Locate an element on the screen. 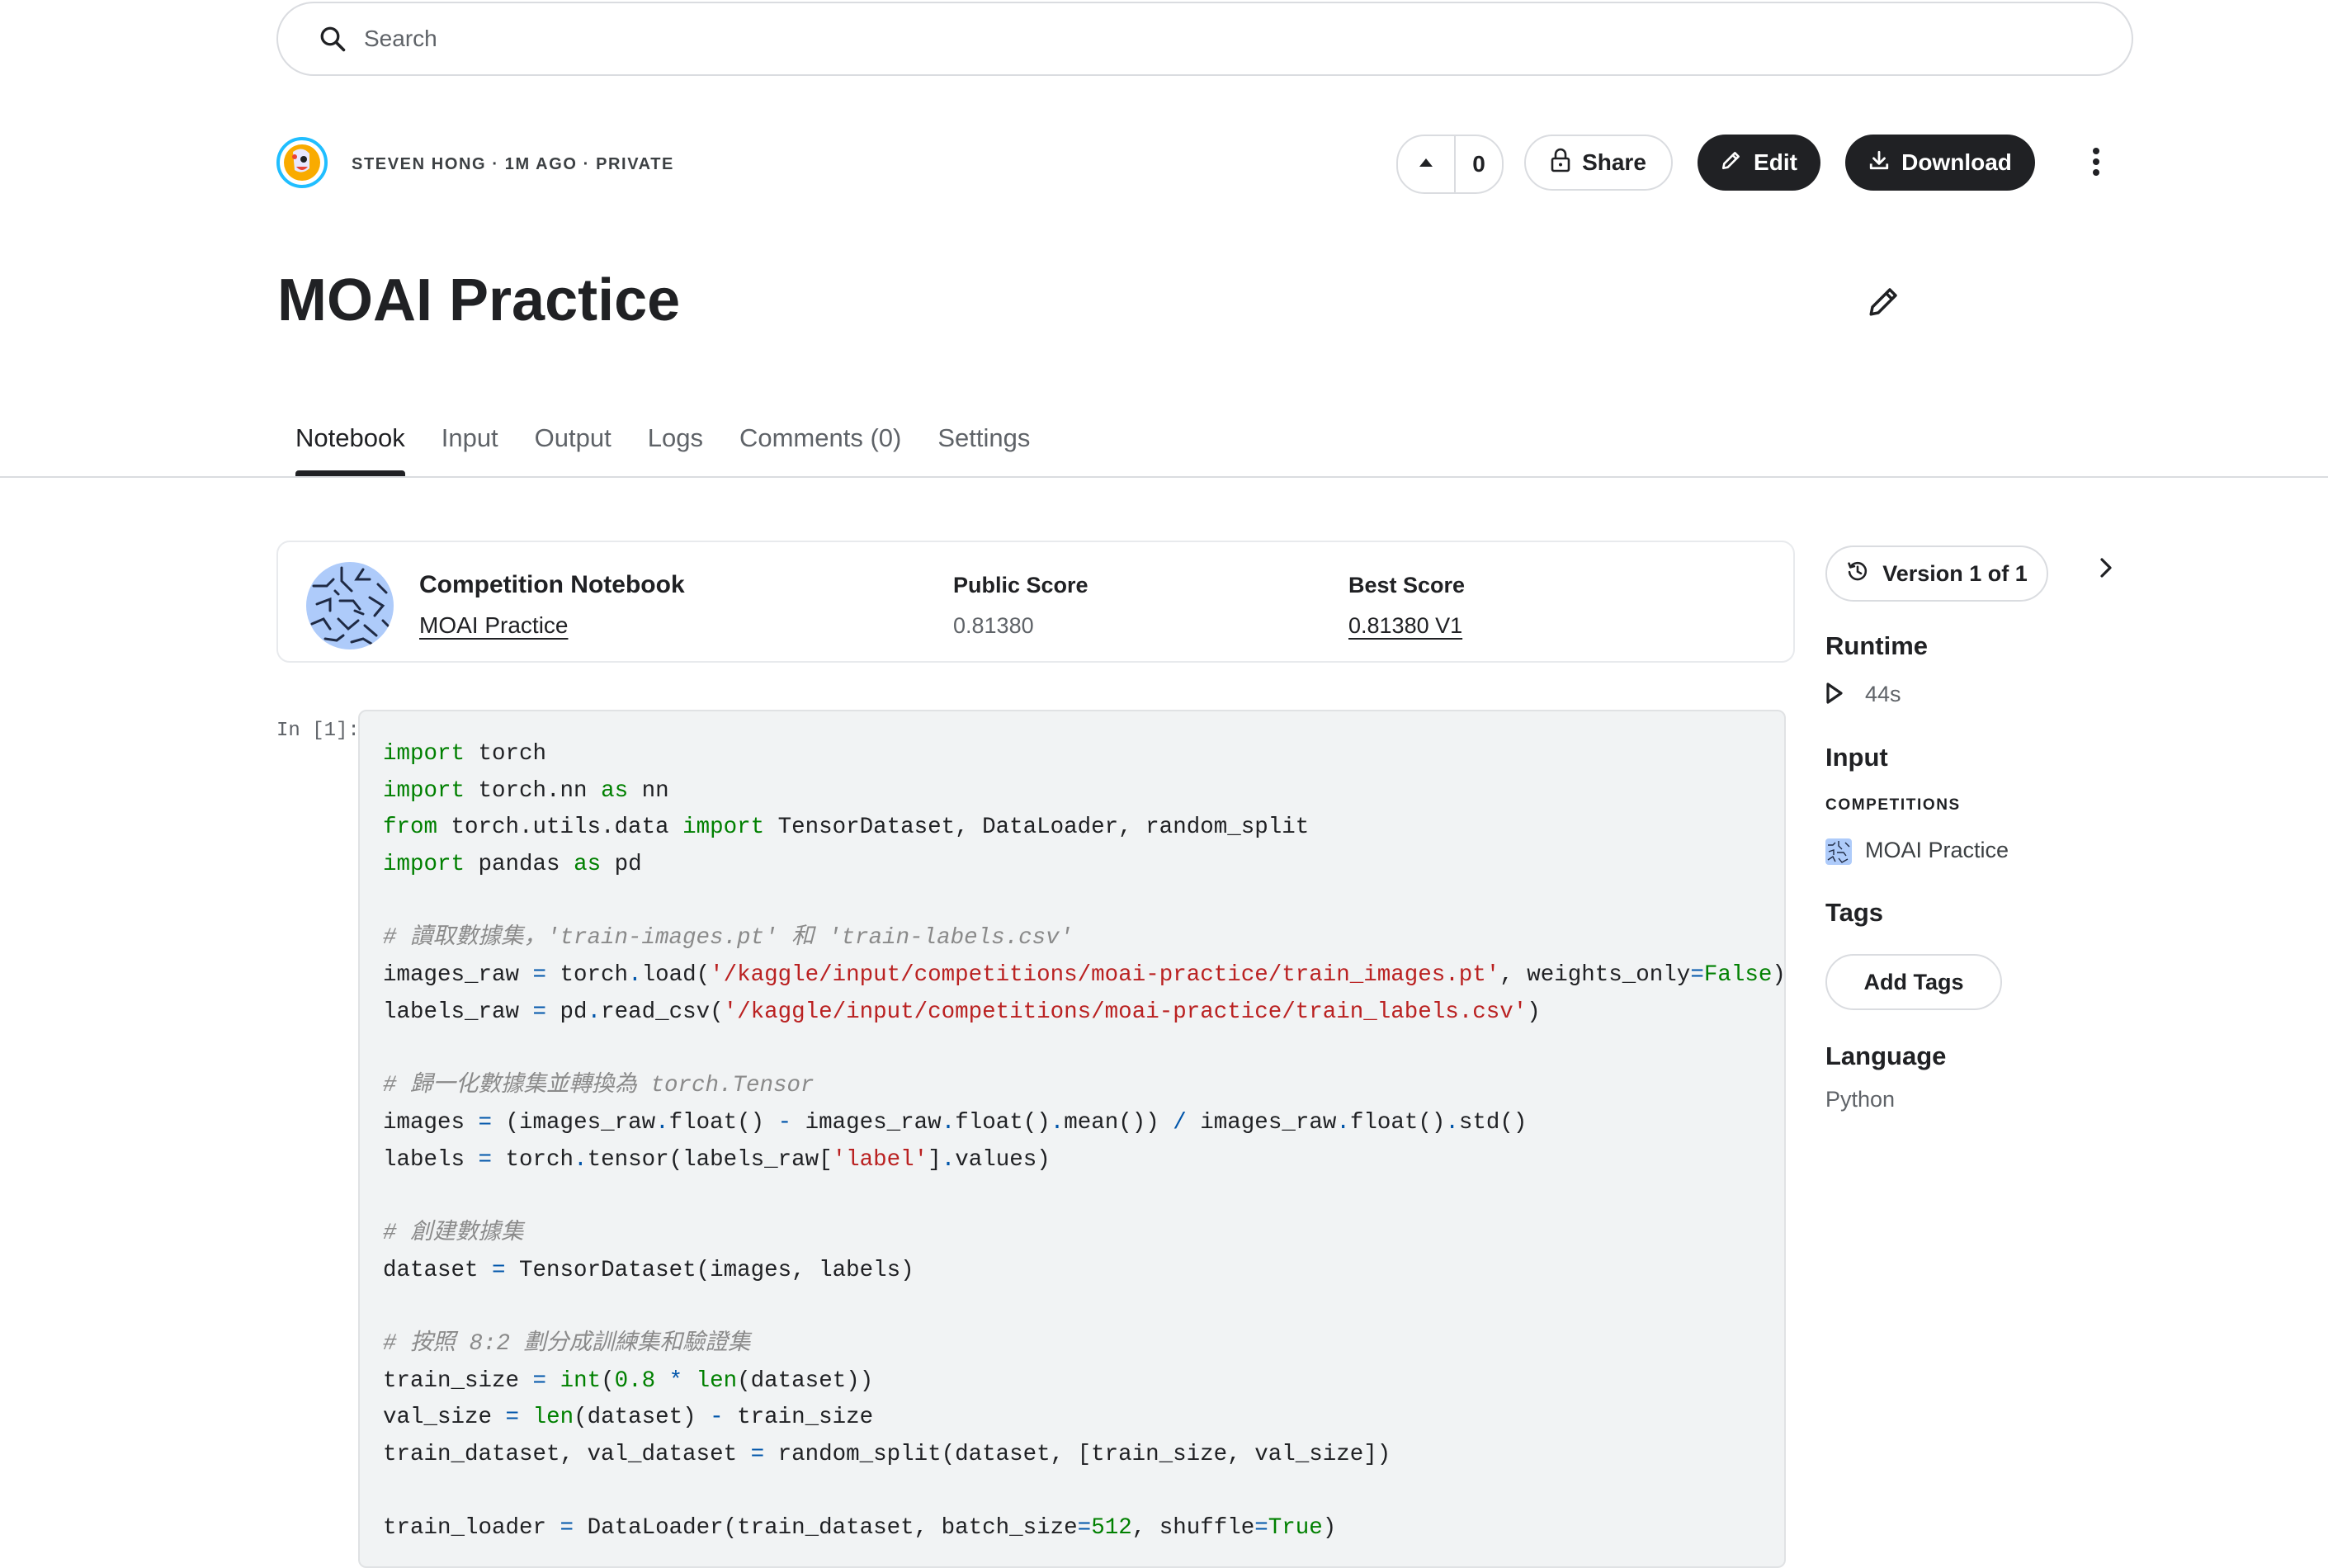 This screenshot has width=2328, height=1568. tab-comments: Comments (0) is located at coordinates (820, 446).